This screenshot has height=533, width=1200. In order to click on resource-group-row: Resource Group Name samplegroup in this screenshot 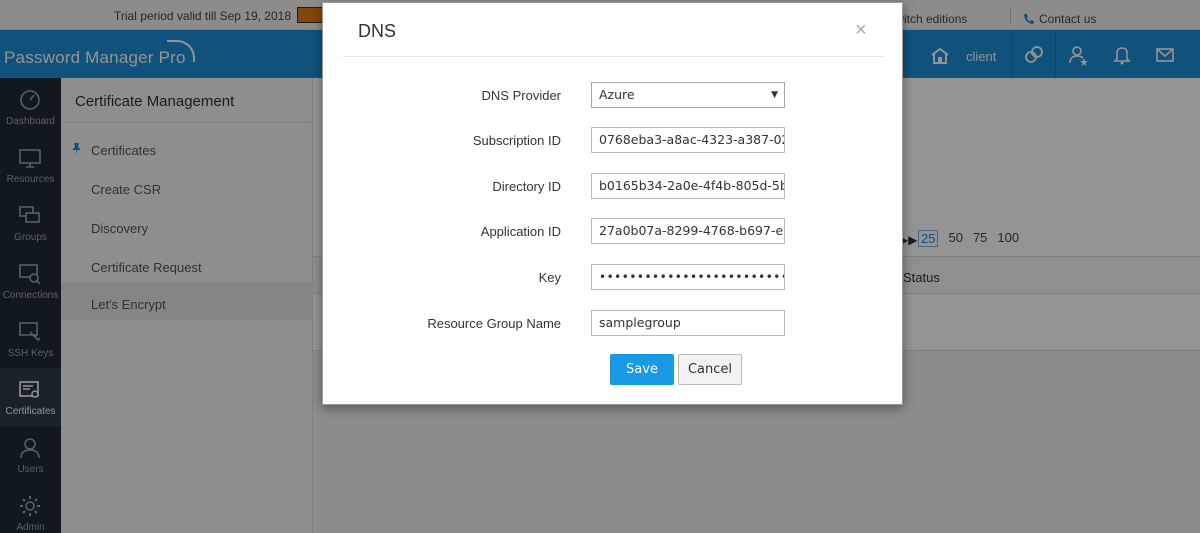, I will do `click(613, 323)`.